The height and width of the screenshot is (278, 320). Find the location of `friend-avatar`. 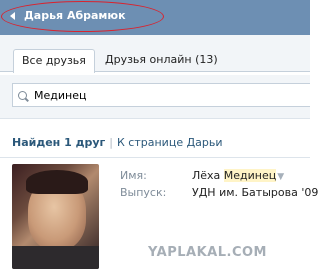

friend-avatar is located at coordinates (55, 216).